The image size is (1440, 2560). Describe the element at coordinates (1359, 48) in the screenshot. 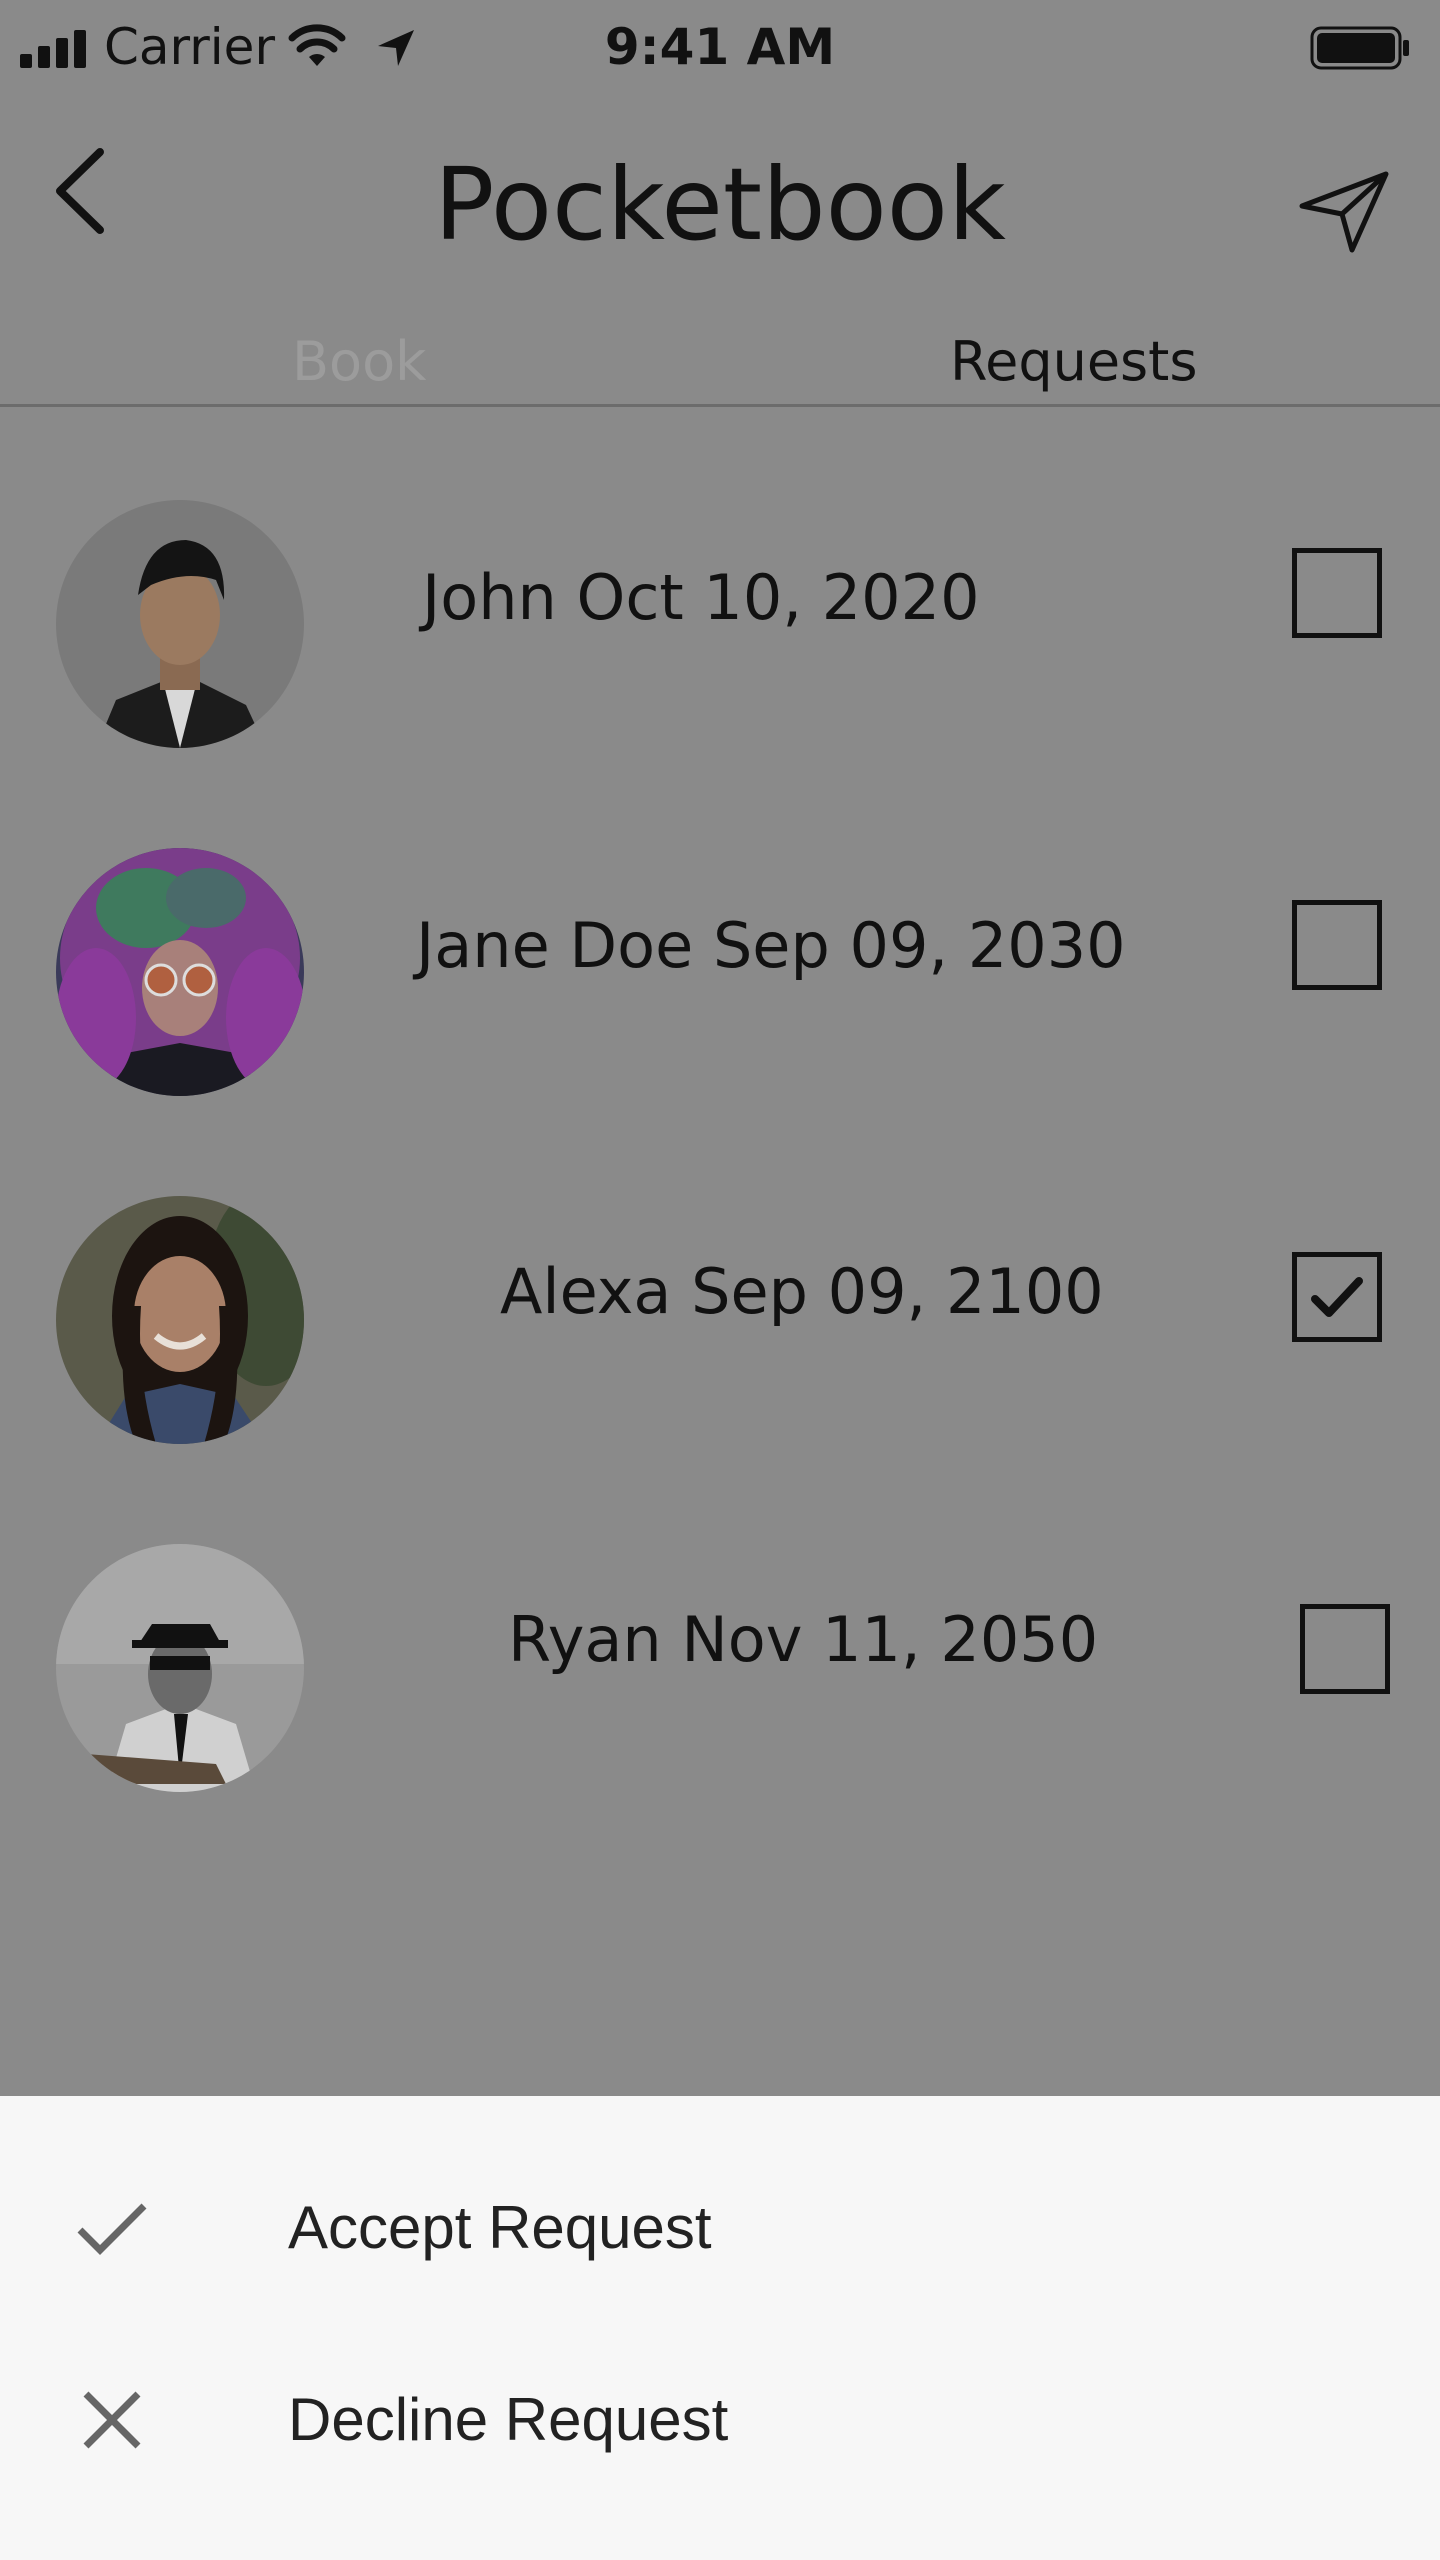

I see `battery-icon` at that location.